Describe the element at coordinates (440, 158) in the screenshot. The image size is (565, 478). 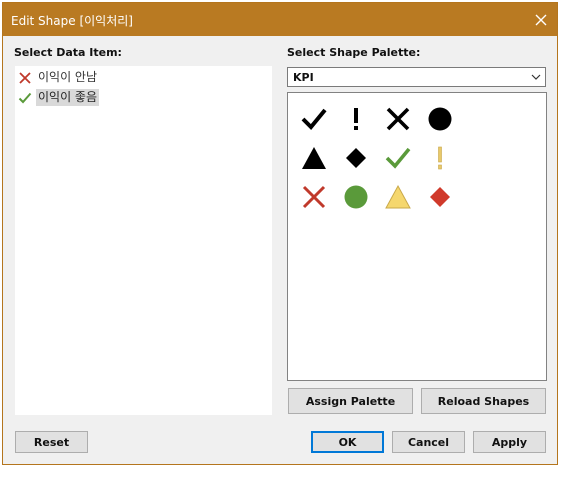
I see `yellow-exclamation-icon` at that location.